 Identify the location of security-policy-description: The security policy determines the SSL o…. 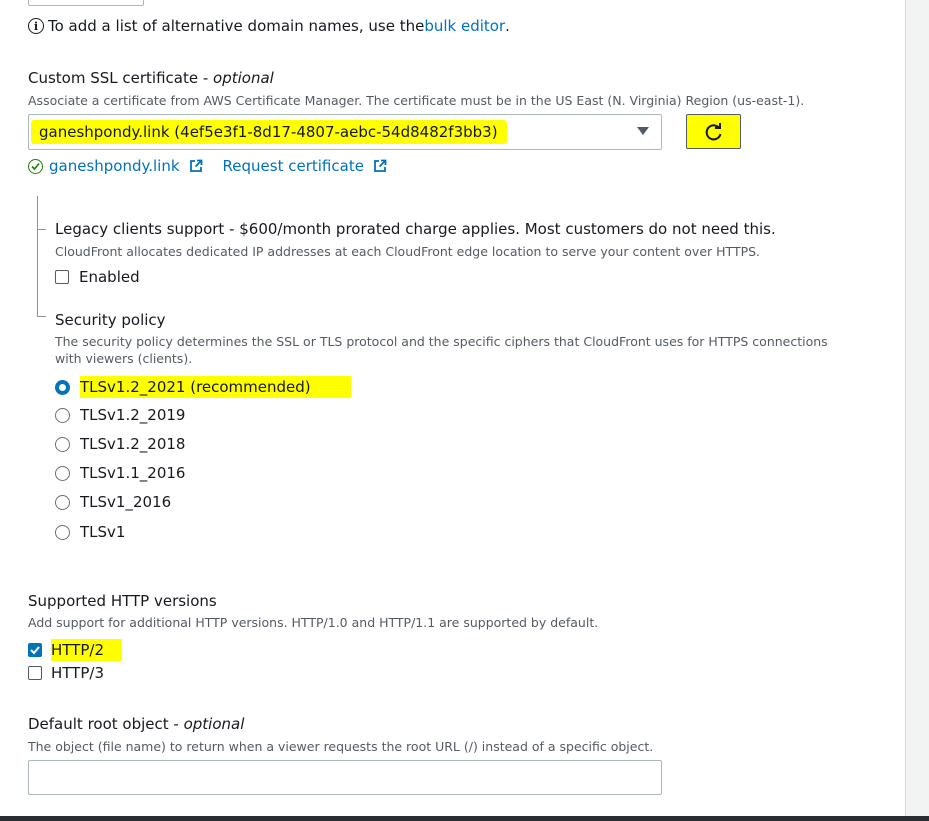
(441, 350).